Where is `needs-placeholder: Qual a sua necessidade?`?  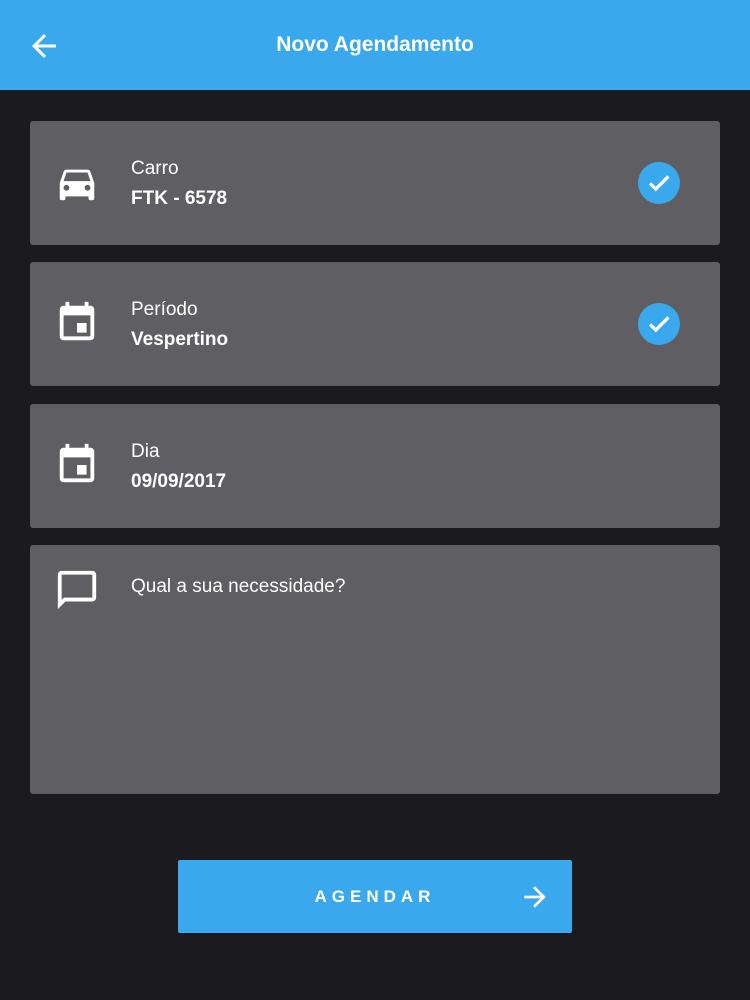
needs-placeholder: Qual a sua necessidade? is located at coordinates (238, 586).